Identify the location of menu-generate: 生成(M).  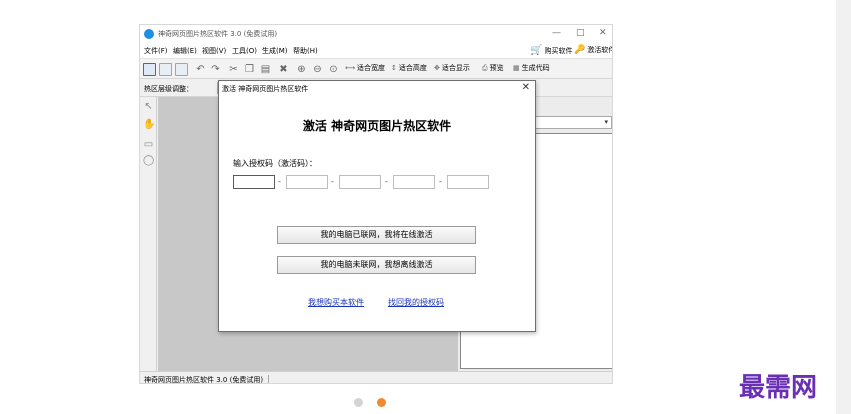
(275, 51).